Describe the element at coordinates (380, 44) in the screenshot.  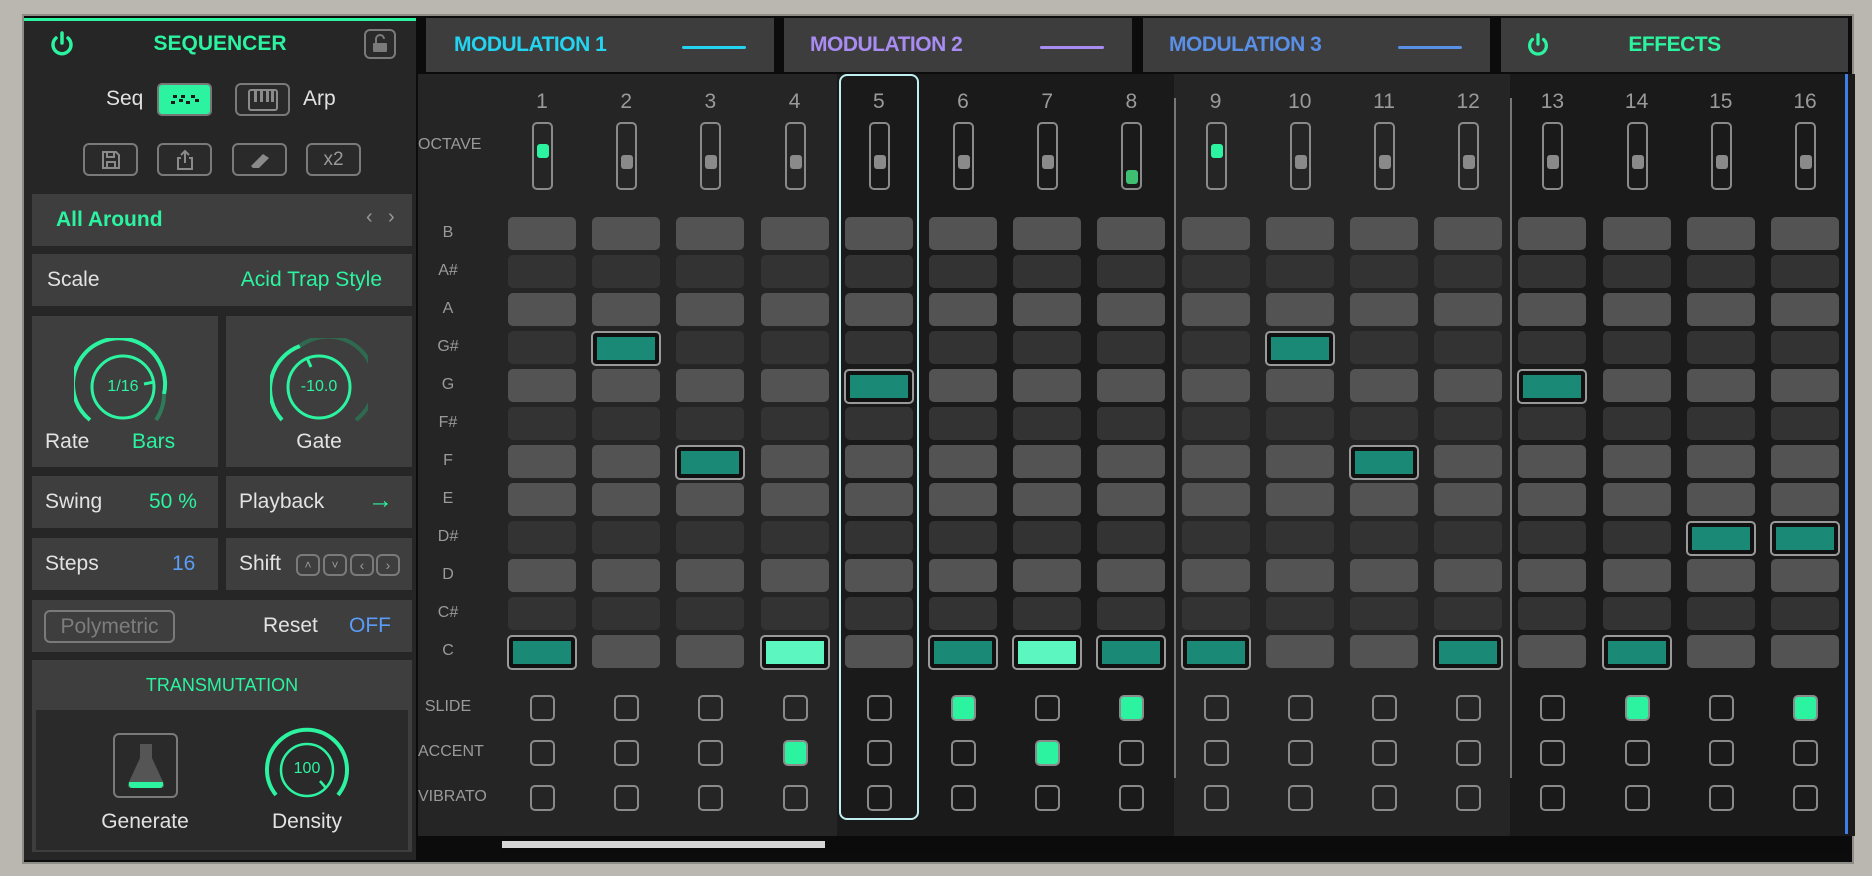
I see `lock-button` at that location.